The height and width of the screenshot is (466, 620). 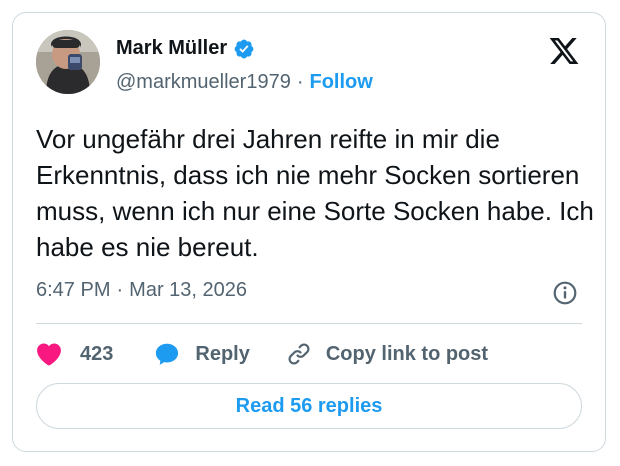 I want to click on x-logo-icon, so click(x=564, y=51).